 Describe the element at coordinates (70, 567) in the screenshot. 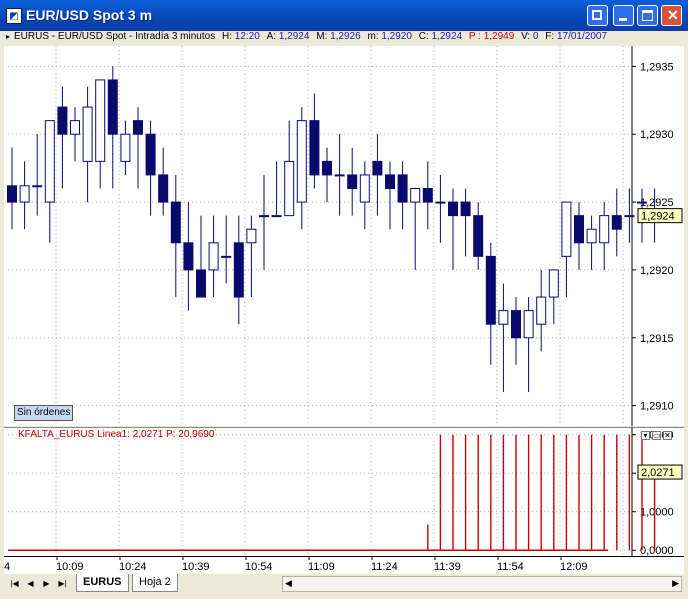

I see `time-tick-label: 10:09` at that location.